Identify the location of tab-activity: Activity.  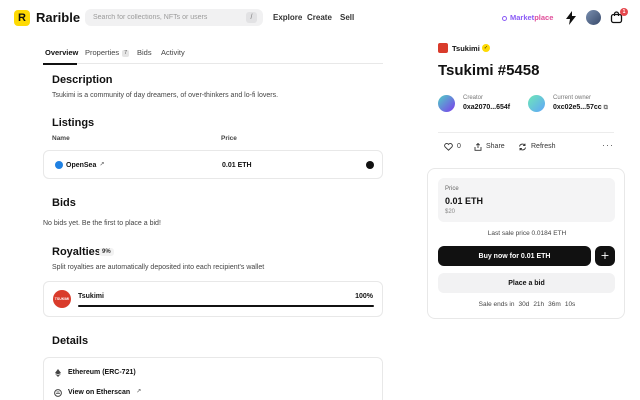
(173, 53).